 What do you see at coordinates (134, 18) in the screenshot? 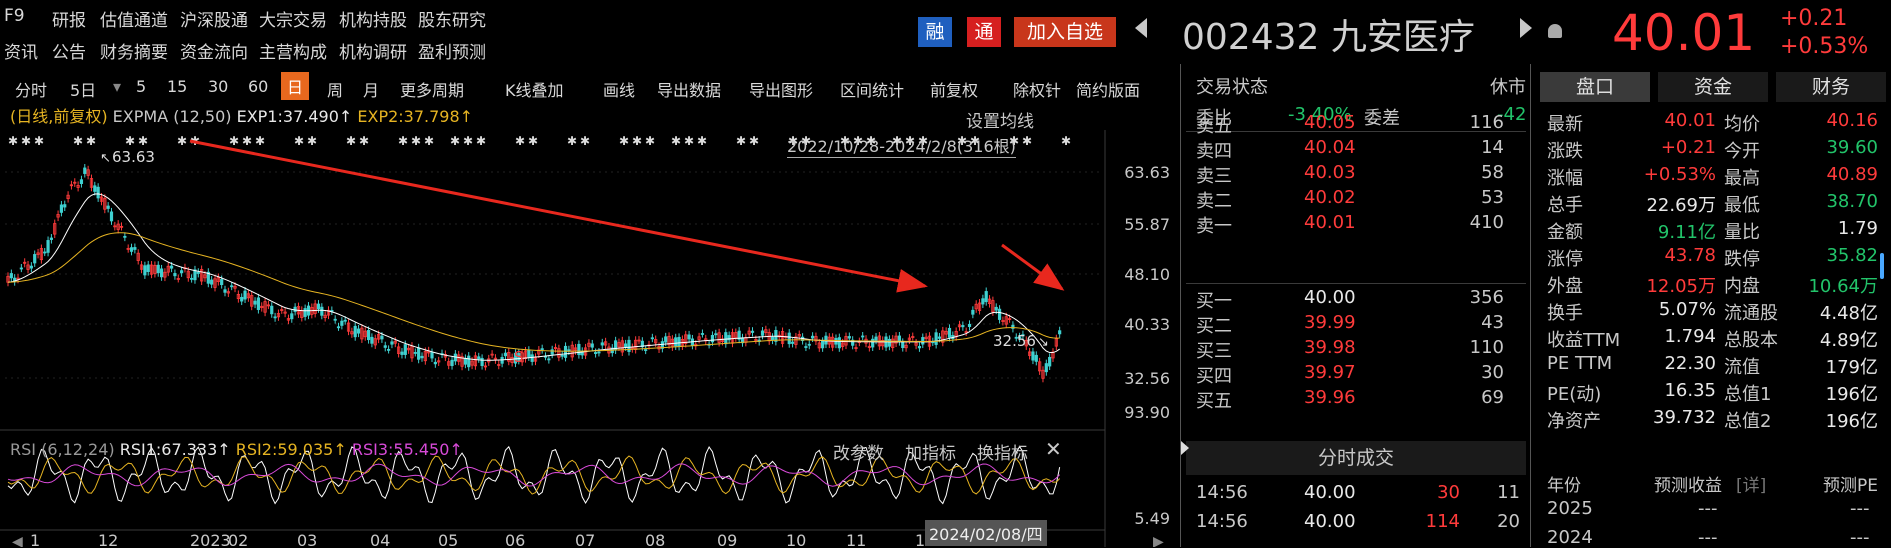
I see `nav-valuation: 估值通道` at bounding box center [134, 18].